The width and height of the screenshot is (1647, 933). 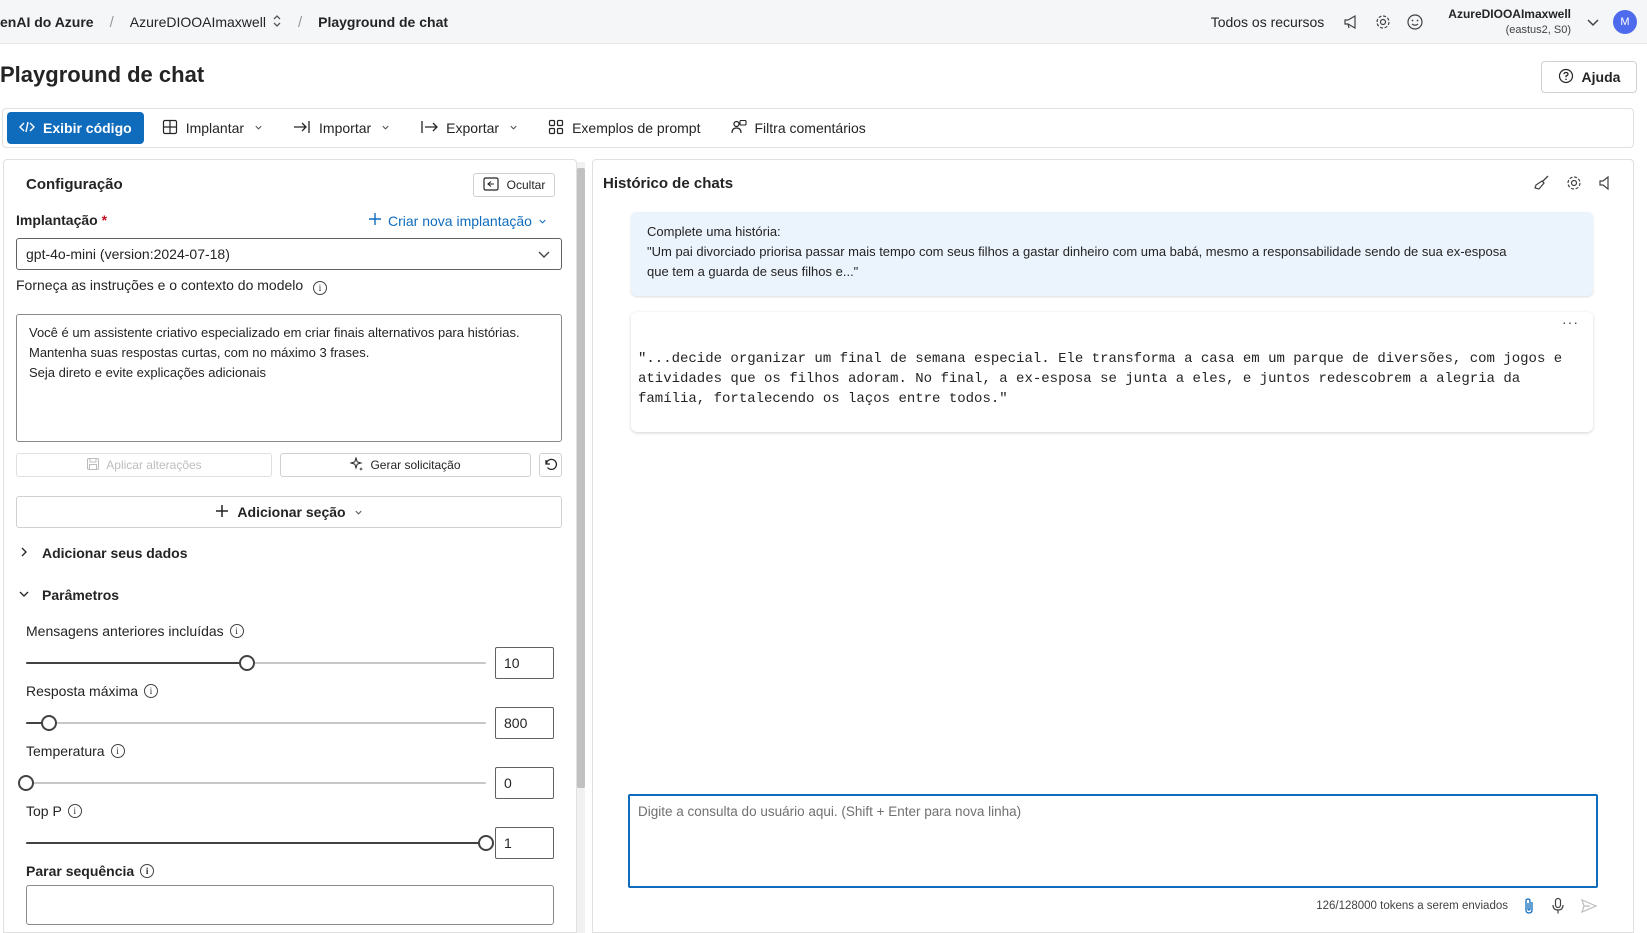 I want to click on slider-track, so click(x=256, y=783).